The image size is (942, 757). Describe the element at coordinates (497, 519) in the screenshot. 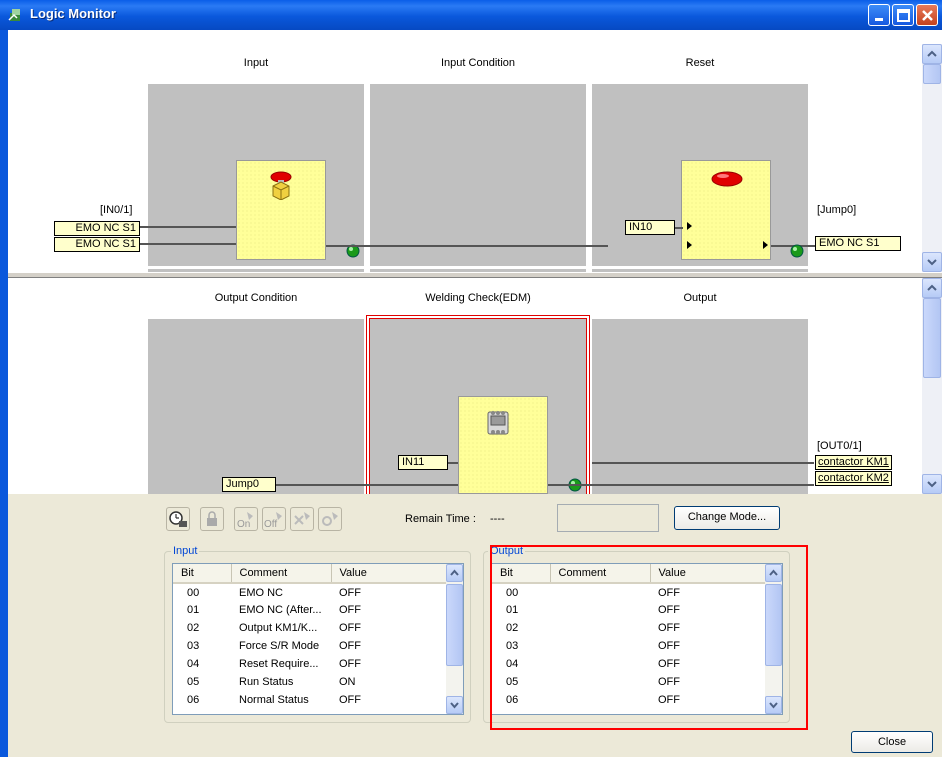

I see `remain-time-value: ----` at that location.